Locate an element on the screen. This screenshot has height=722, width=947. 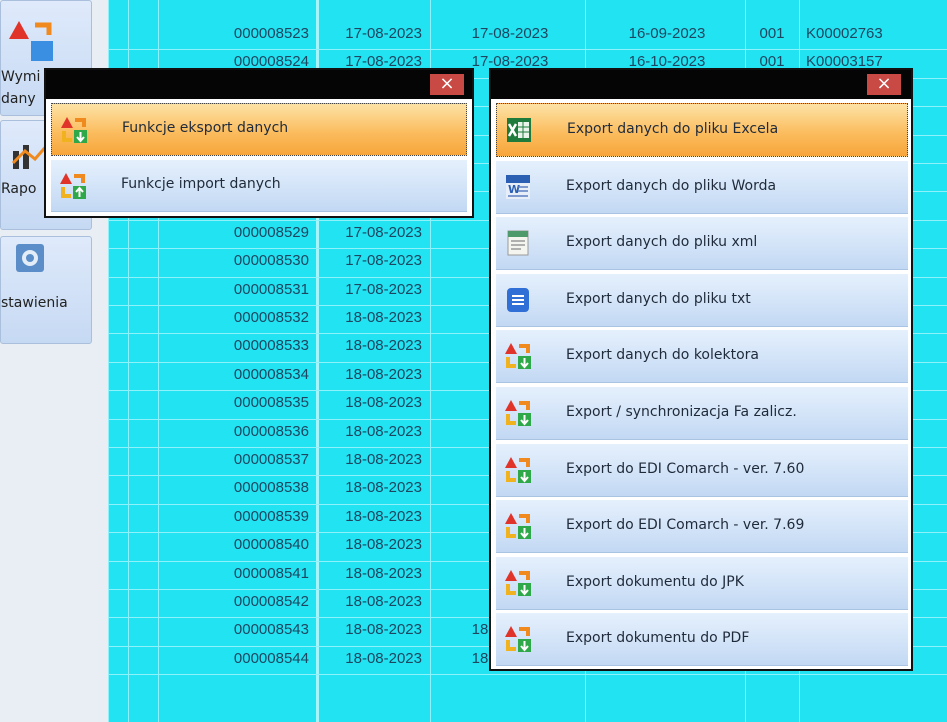
sidebar-item-label: dany is located at coordinates (18, 99).